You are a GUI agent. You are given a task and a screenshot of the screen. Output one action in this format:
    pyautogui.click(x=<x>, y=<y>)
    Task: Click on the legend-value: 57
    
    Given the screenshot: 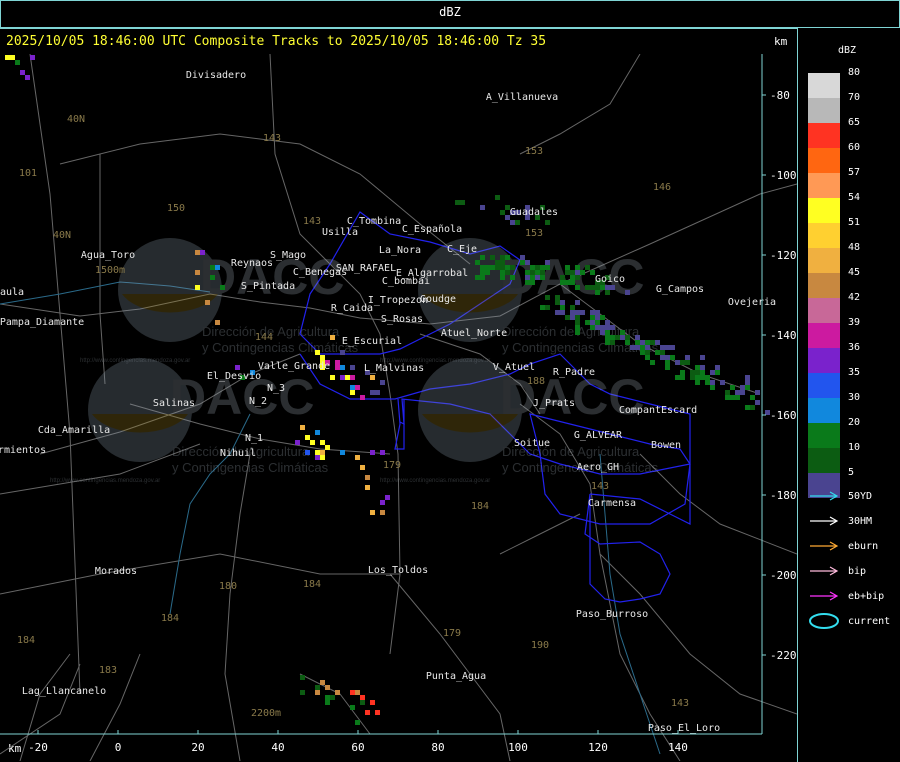 What is the action you would take?
    pyautogui.click(x=854, y=172)
    